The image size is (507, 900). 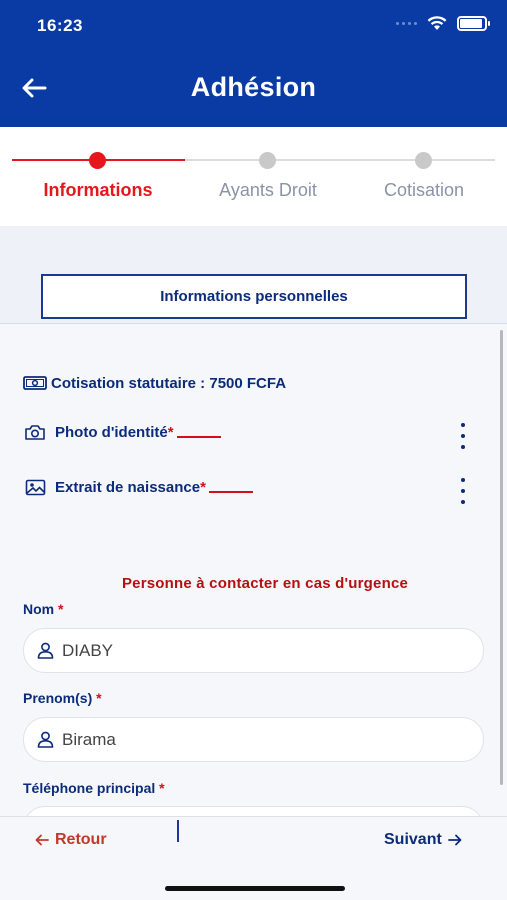 I want to click on home-indicator, so click(x=255, y=888).